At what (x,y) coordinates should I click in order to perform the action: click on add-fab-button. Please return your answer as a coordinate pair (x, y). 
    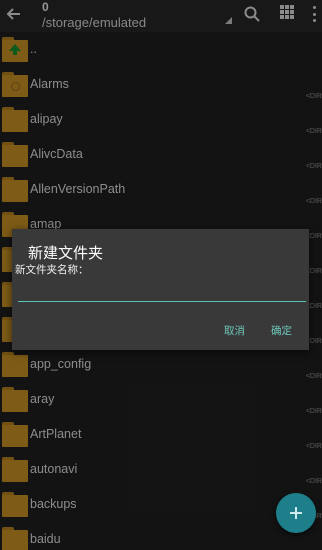
    Looking at the image, I should click on (296, 513).